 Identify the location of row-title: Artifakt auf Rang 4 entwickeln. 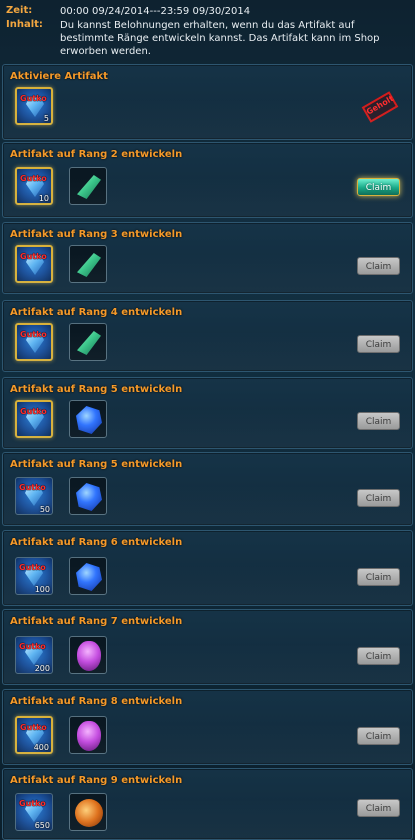
(96, 312).